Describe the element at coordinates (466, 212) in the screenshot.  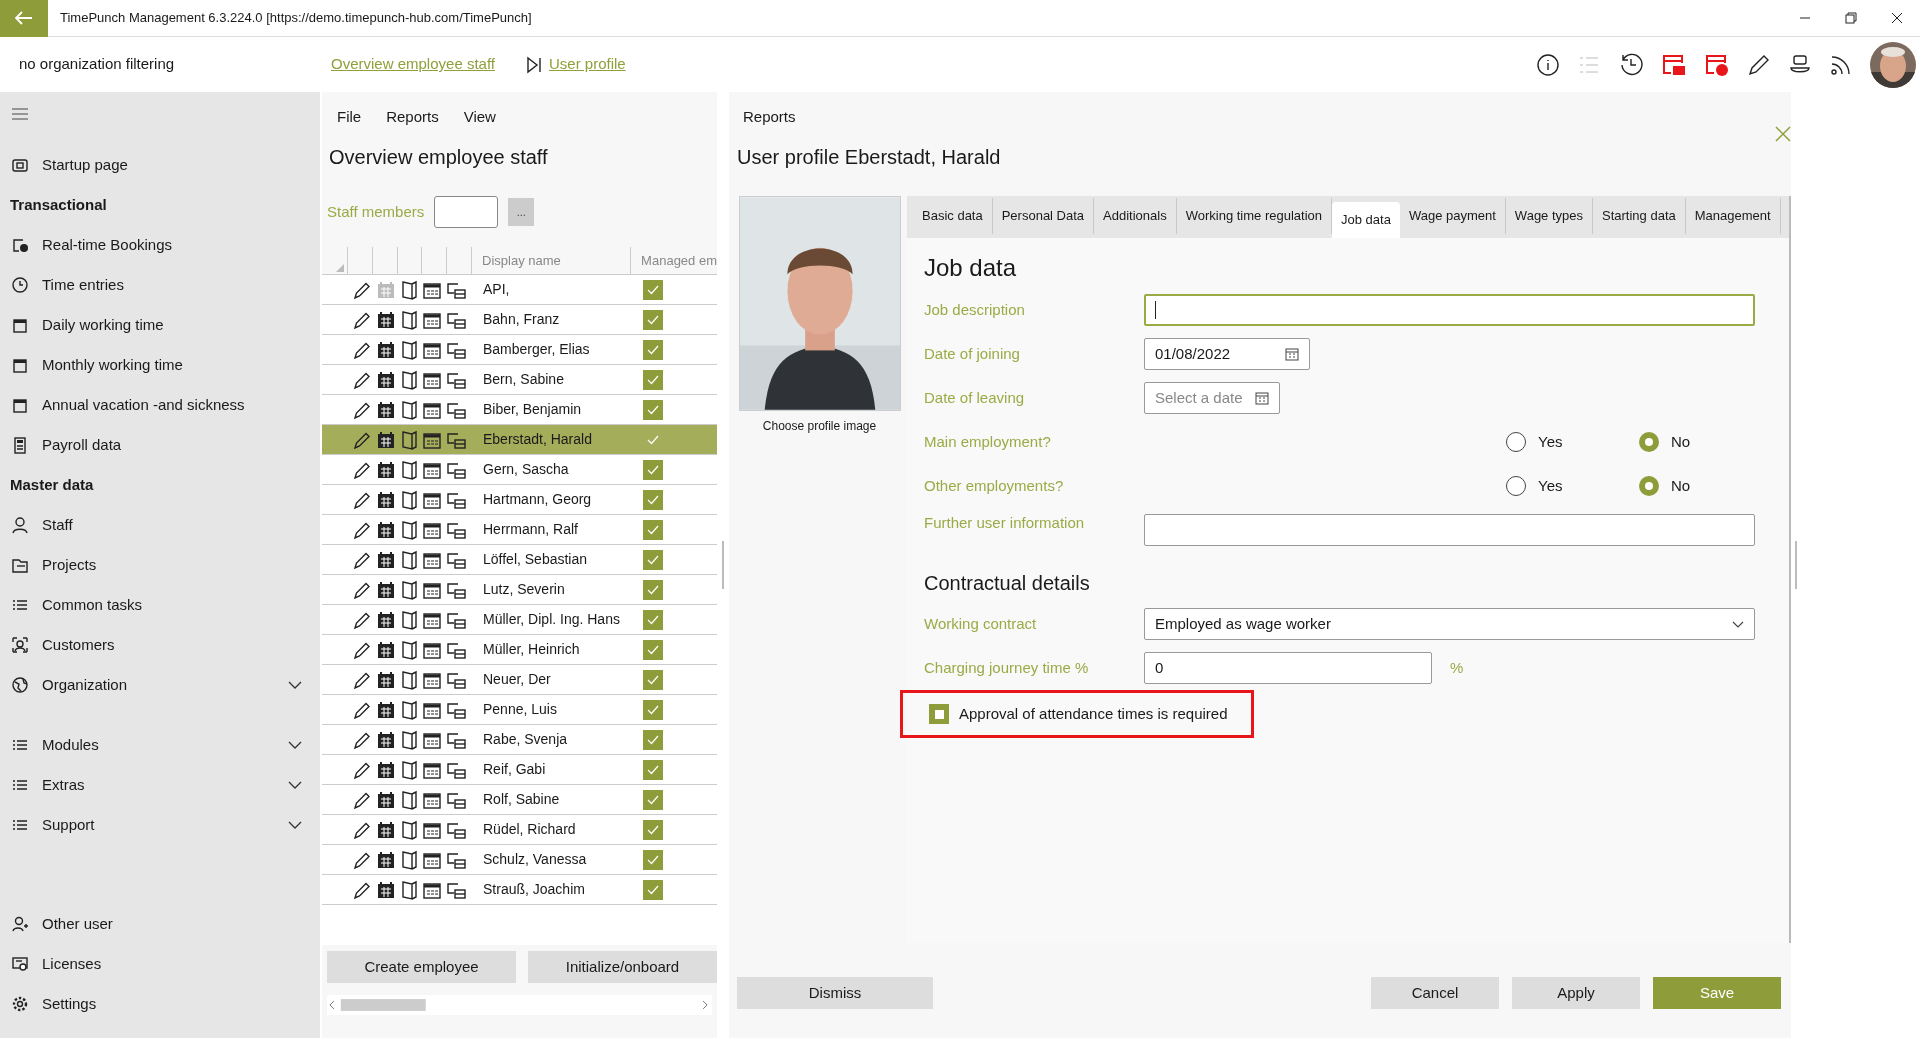
I see `staff-search-field` at that location.